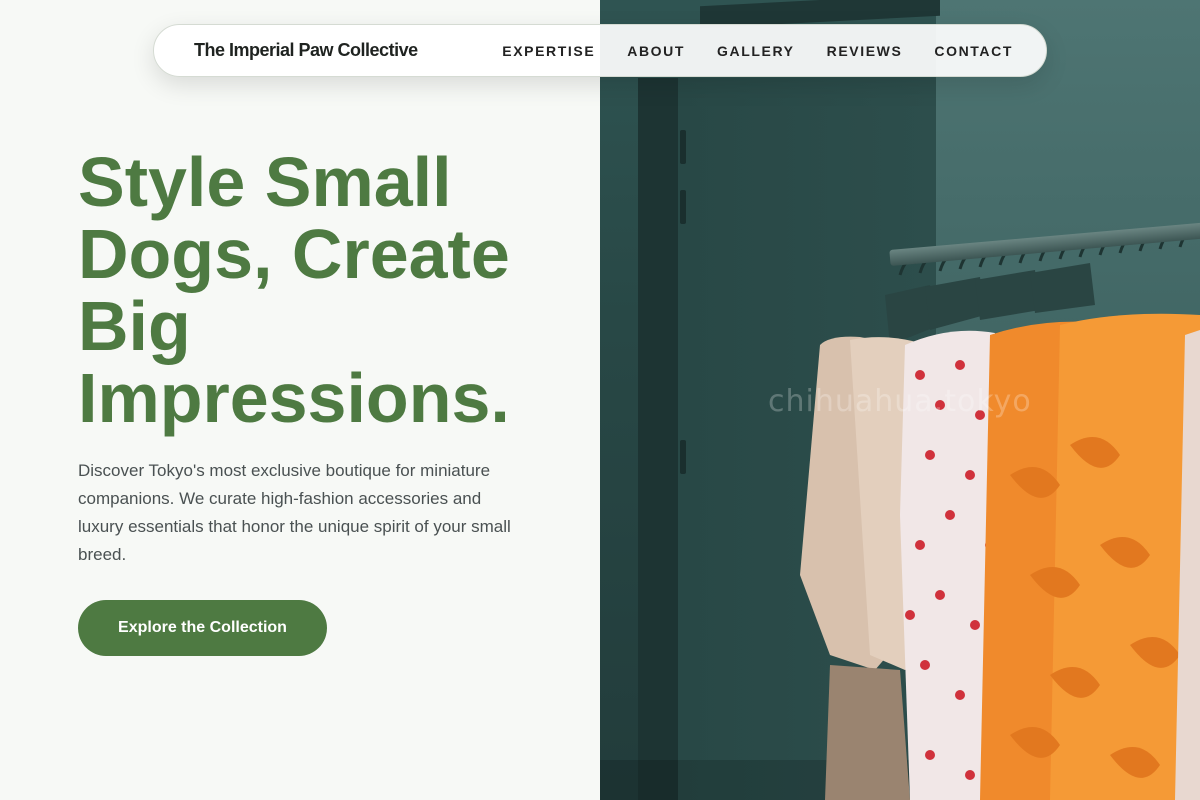  What do you see at coordinates (548, 51) in the screenshot?
I see `nav-link-expertise: EXPERTISE` at bounding box center [548, 51].